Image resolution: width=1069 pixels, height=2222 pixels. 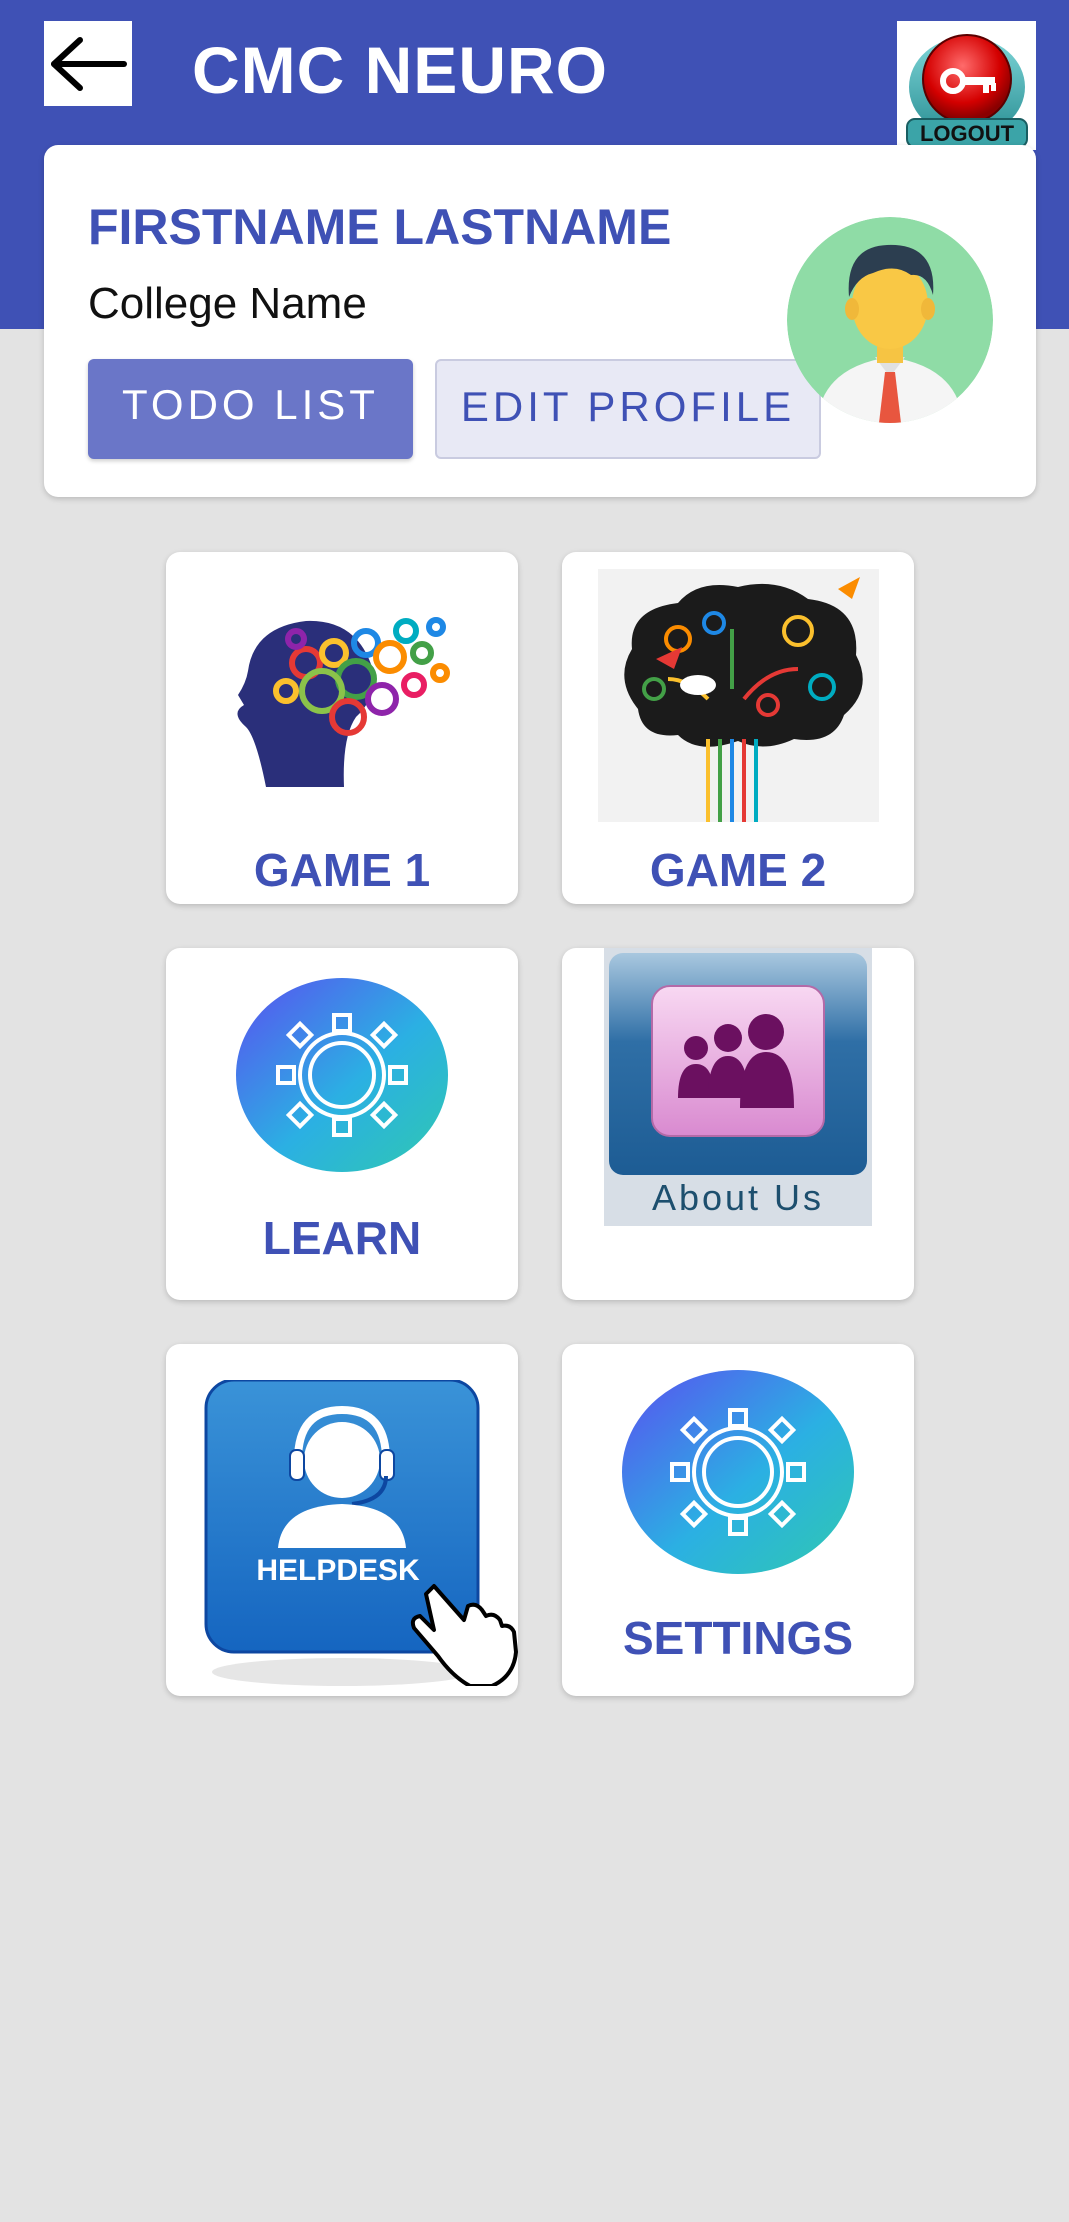 What do you see at coordinates (738, 1197) in the screenshot?
I see `about-us-label: About Us` at bounding box center [738, 1197].